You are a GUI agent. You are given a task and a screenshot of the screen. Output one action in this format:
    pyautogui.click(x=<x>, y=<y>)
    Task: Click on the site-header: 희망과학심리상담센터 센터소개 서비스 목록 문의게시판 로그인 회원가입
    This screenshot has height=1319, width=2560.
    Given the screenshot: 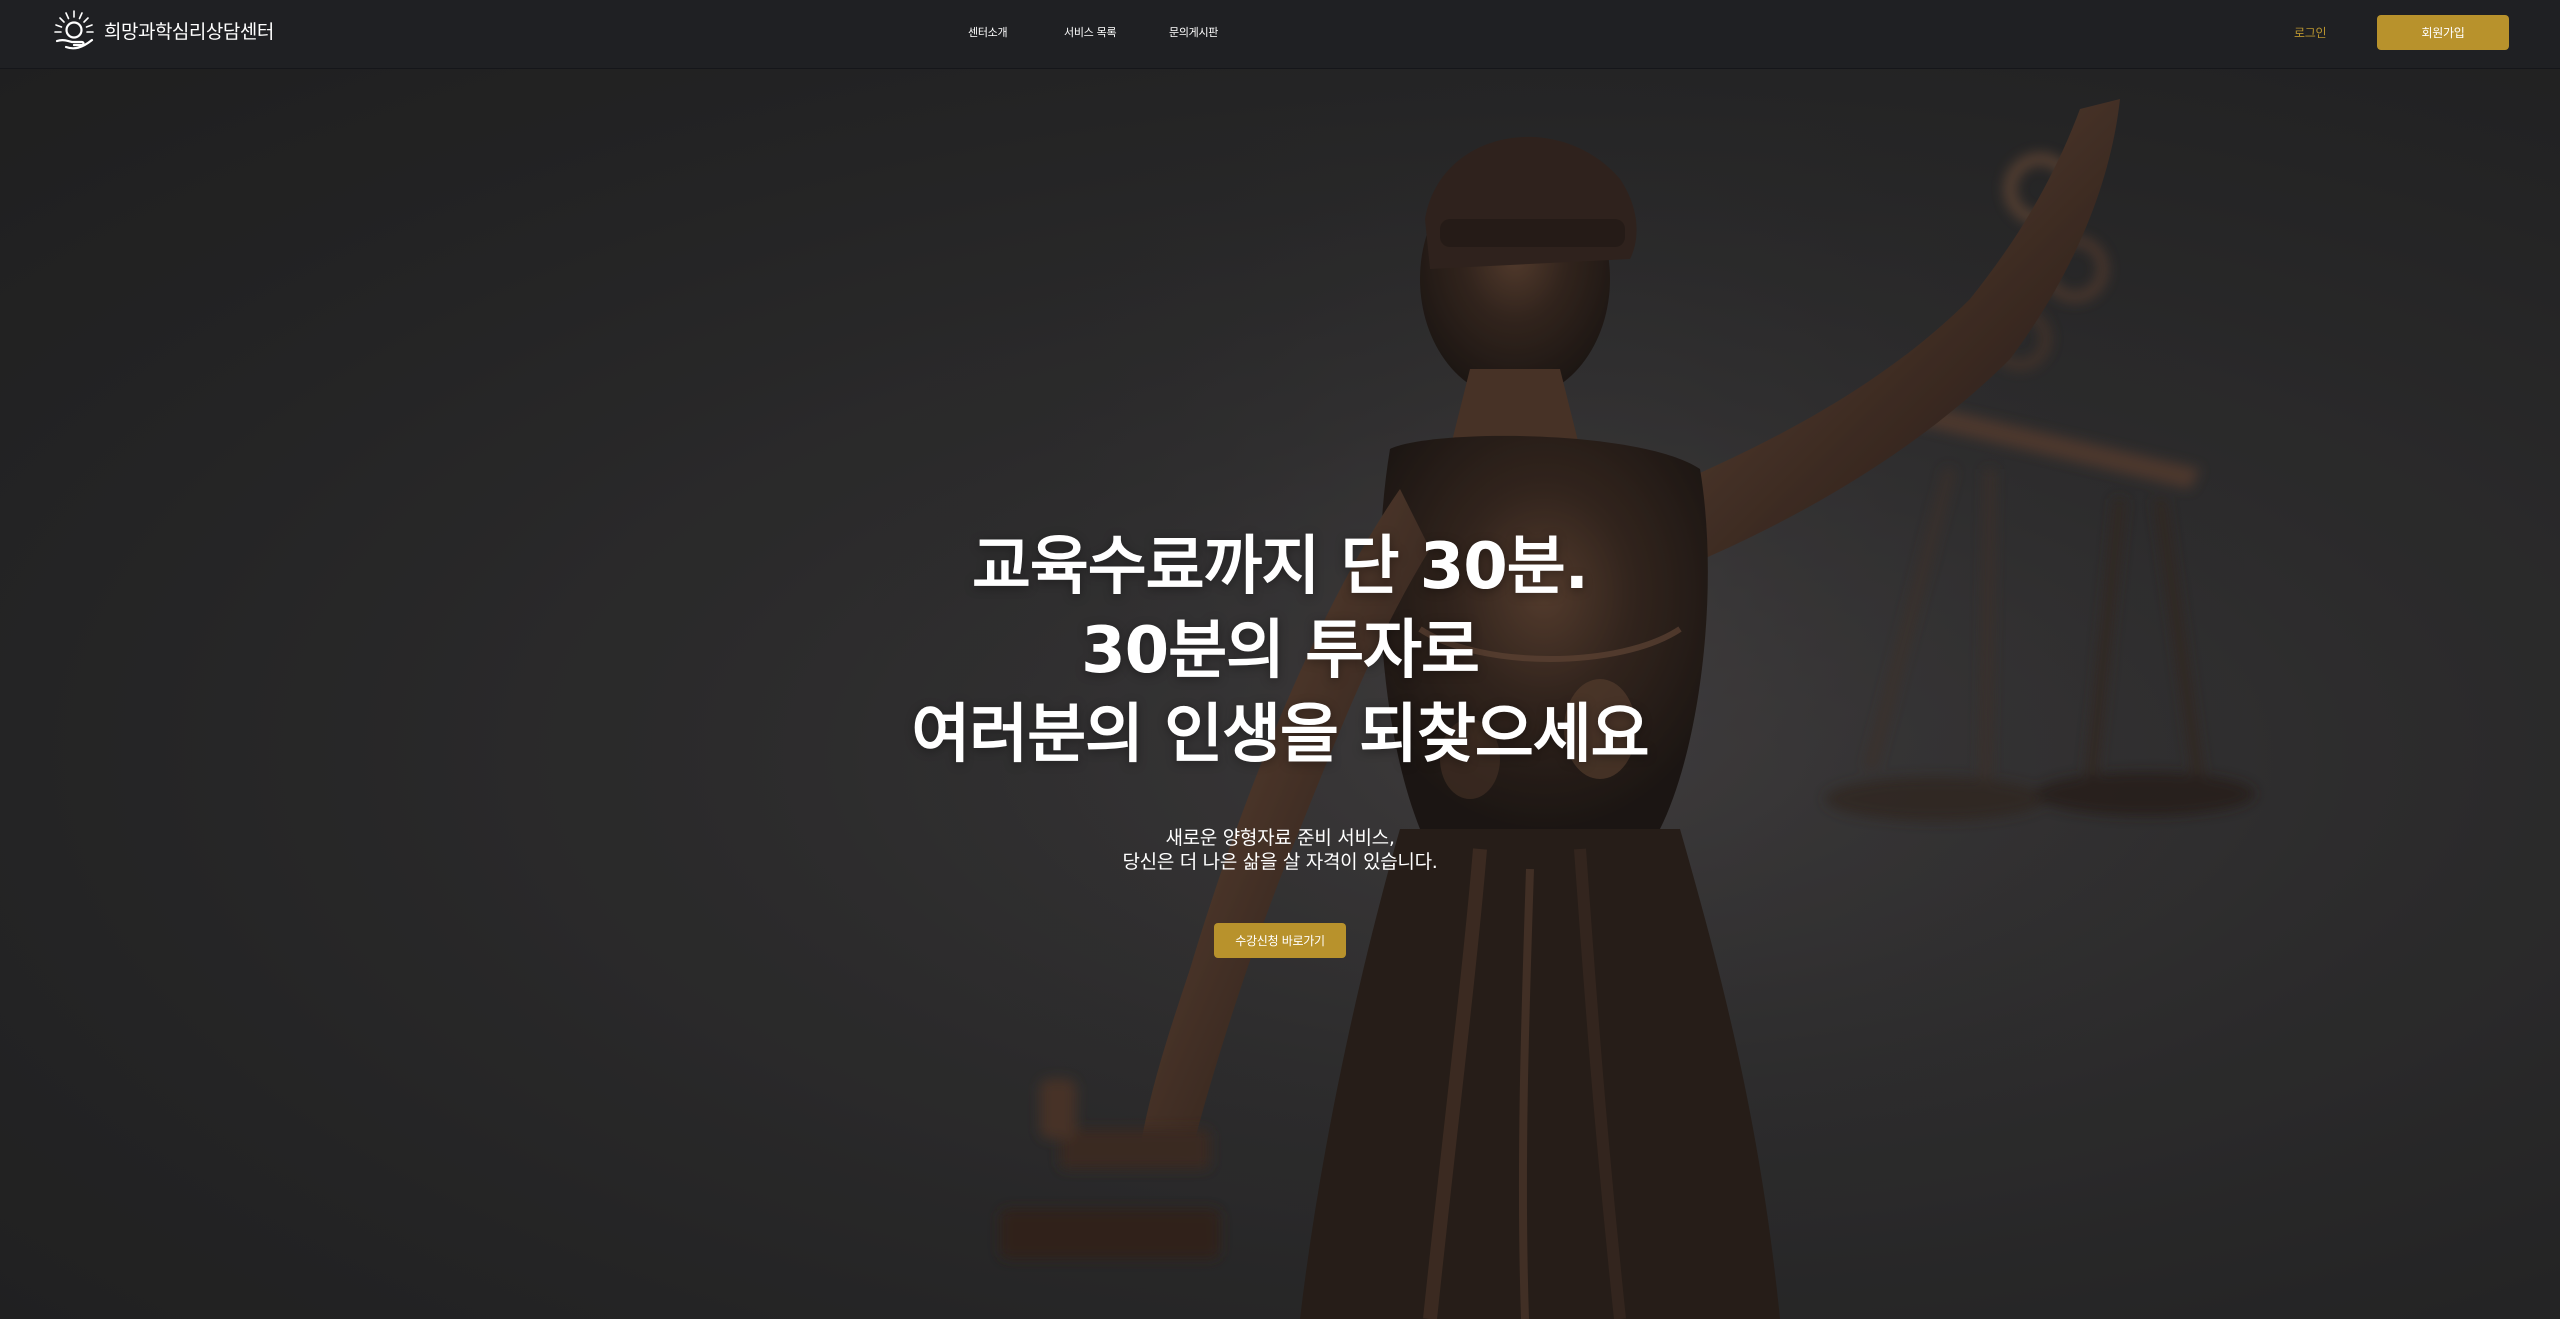 What is the action you would take?
    pyautogui.click(x=1280, y=34)
    